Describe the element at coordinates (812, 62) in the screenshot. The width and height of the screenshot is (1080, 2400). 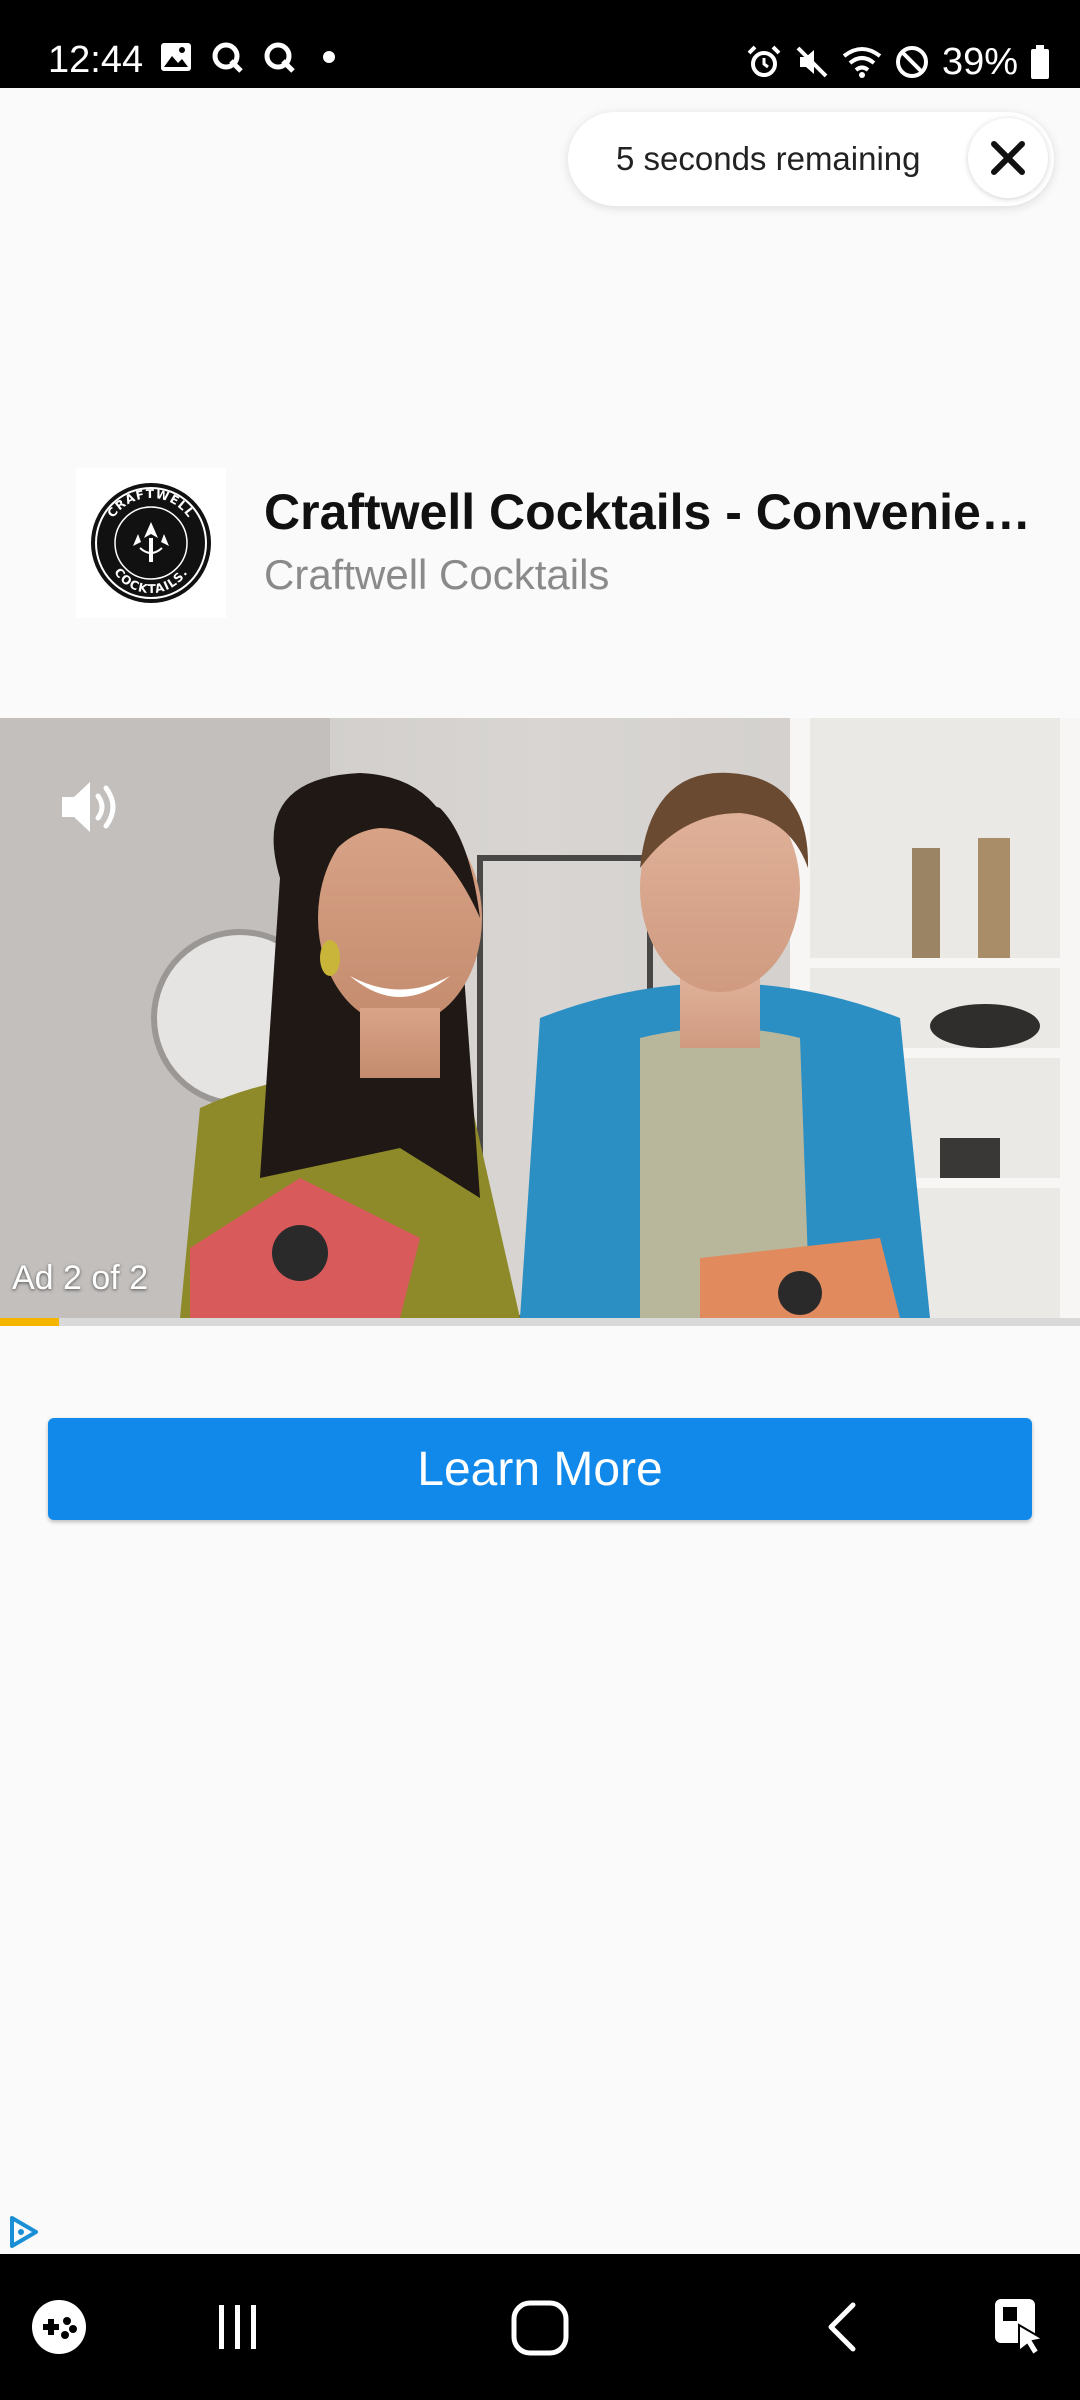
I see `mute-icon` at that location.